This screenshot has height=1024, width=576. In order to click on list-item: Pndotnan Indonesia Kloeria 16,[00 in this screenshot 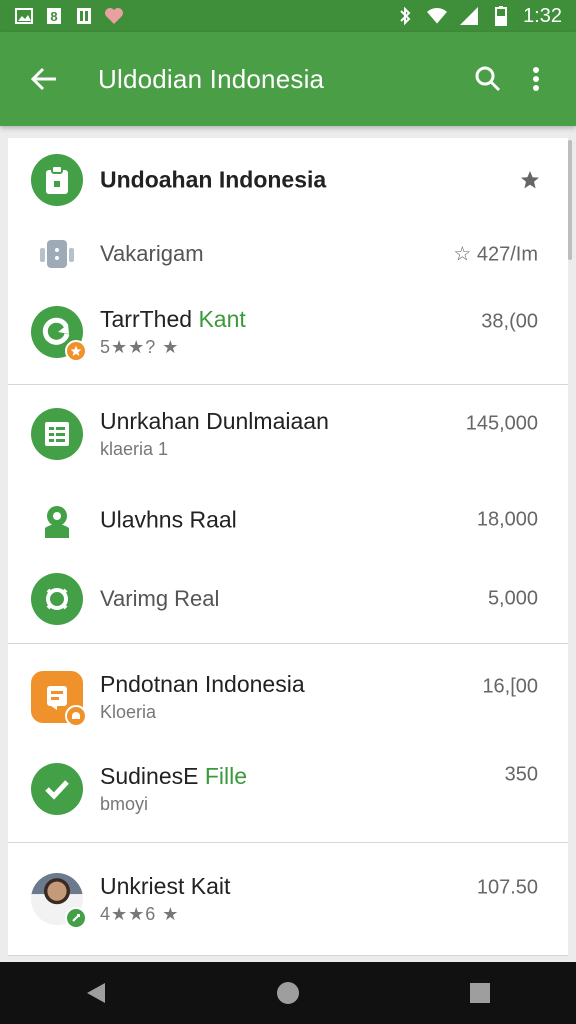, I will do `click(288, 697)`.